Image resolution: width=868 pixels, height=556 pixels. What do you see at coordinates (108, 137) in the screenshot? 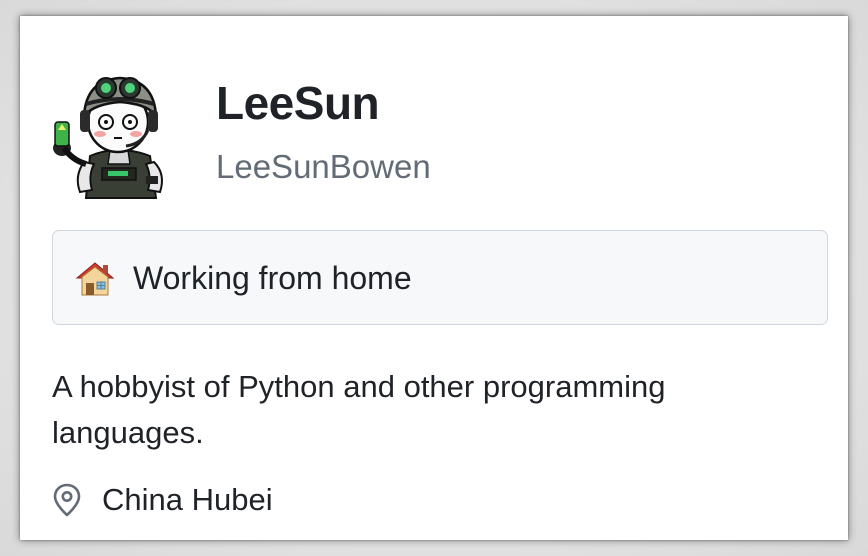
I see `cartoon-soldier-avatar-icon` at bounding box center [108, 137].